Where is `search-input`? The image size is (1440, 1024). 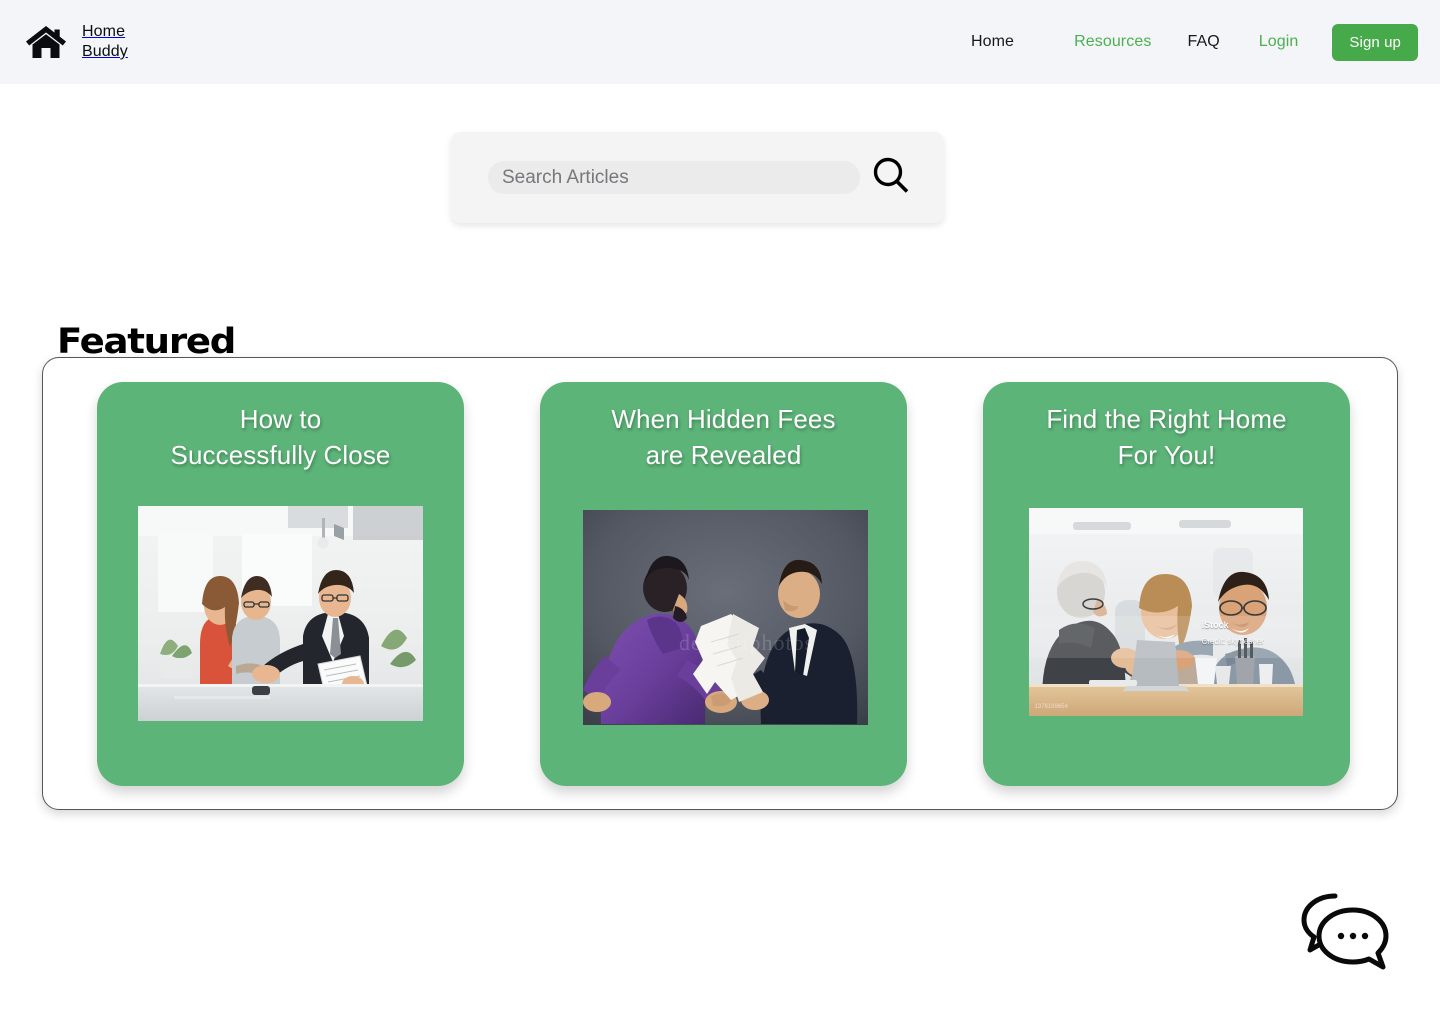 search-input is located at coordinates (674, 177).